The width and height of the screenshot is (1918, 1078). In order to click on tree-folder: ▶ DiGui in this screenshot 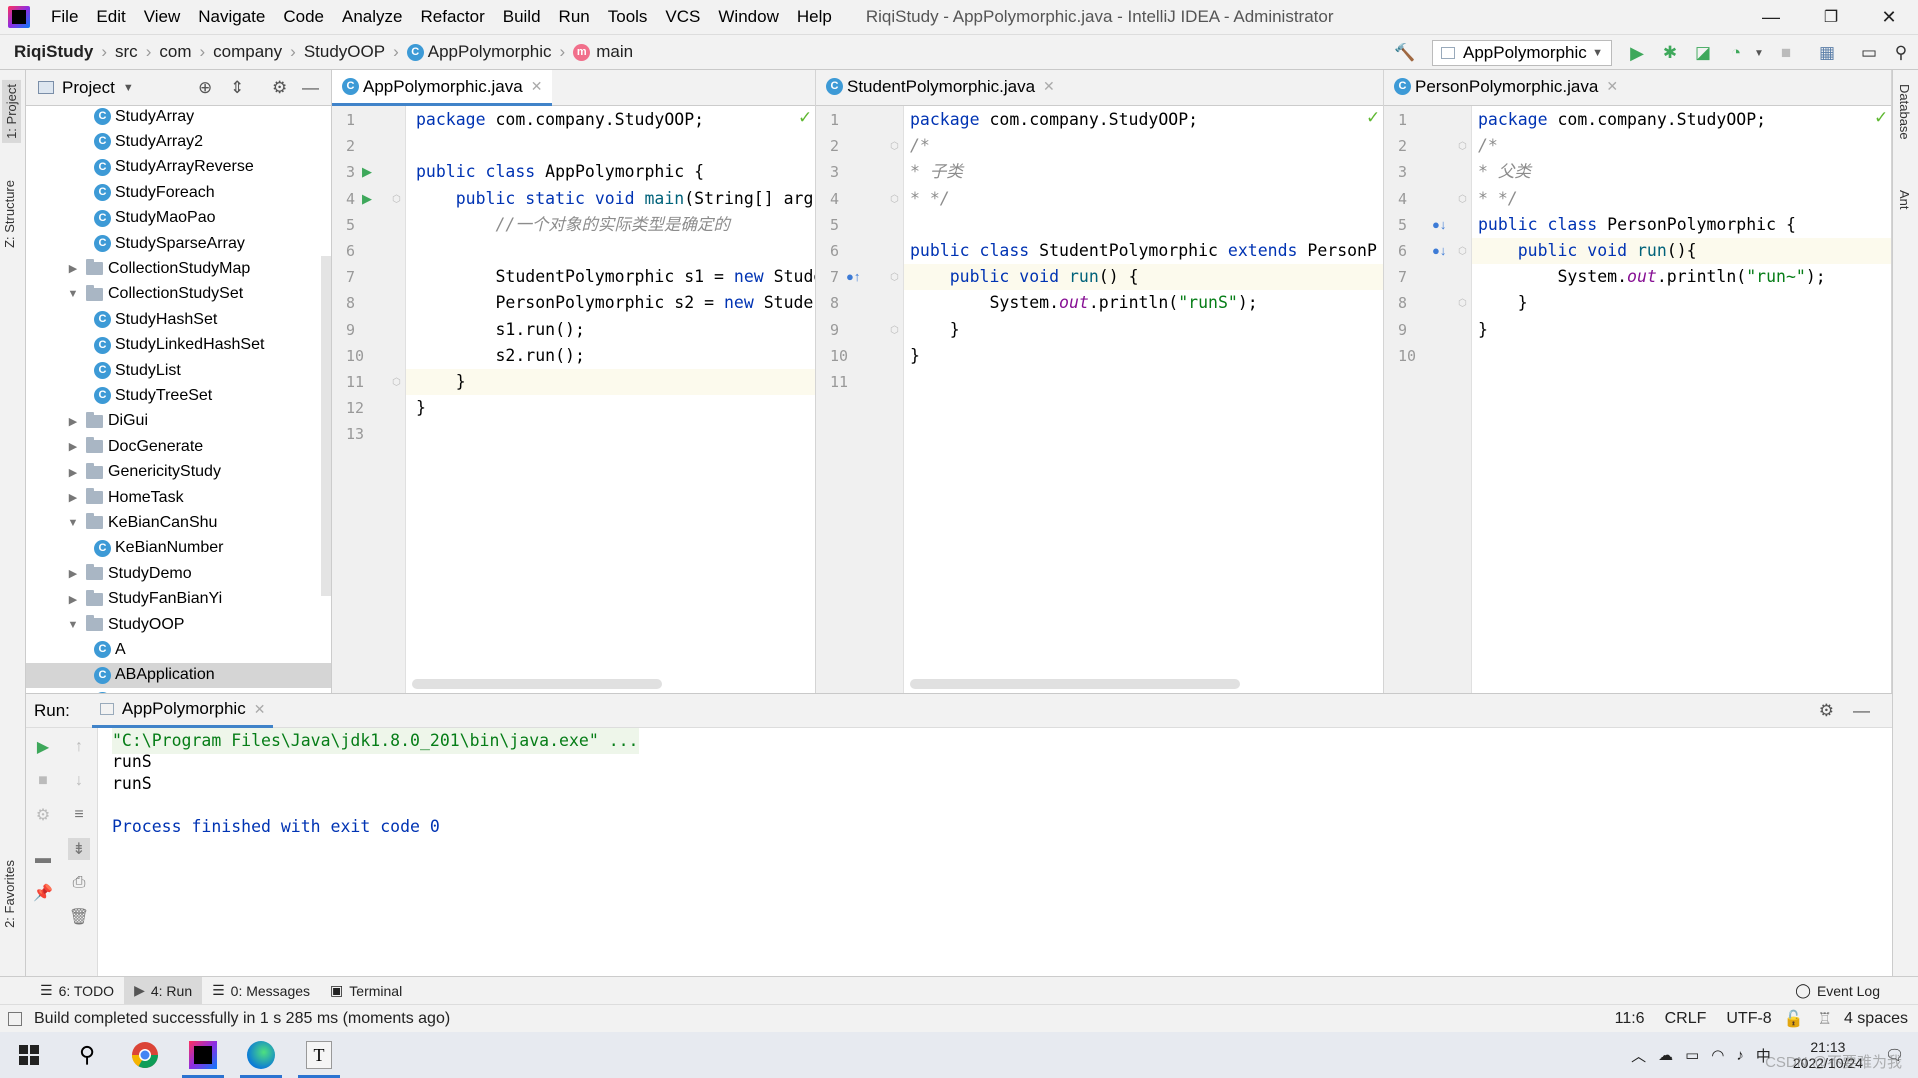, I will do `click(178, 421)`.